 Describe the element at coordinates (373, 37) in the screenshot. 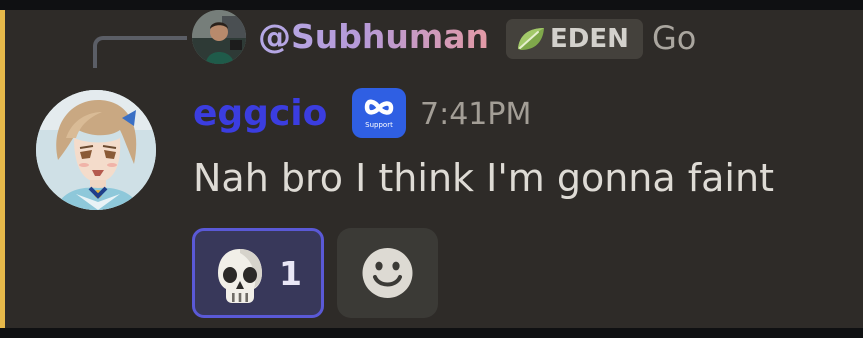

I see `reply-username: @Subhuman` at that location.